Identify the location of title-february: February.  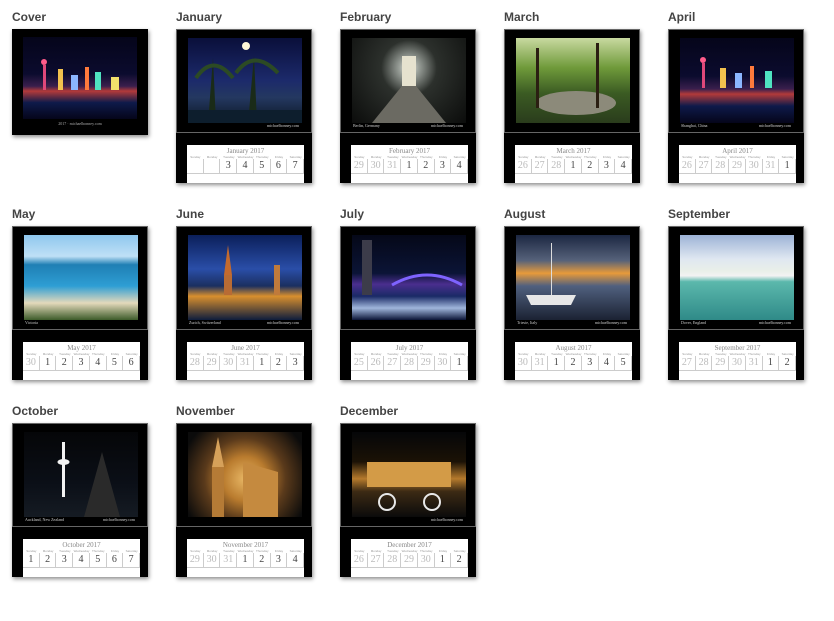
(366, 17).